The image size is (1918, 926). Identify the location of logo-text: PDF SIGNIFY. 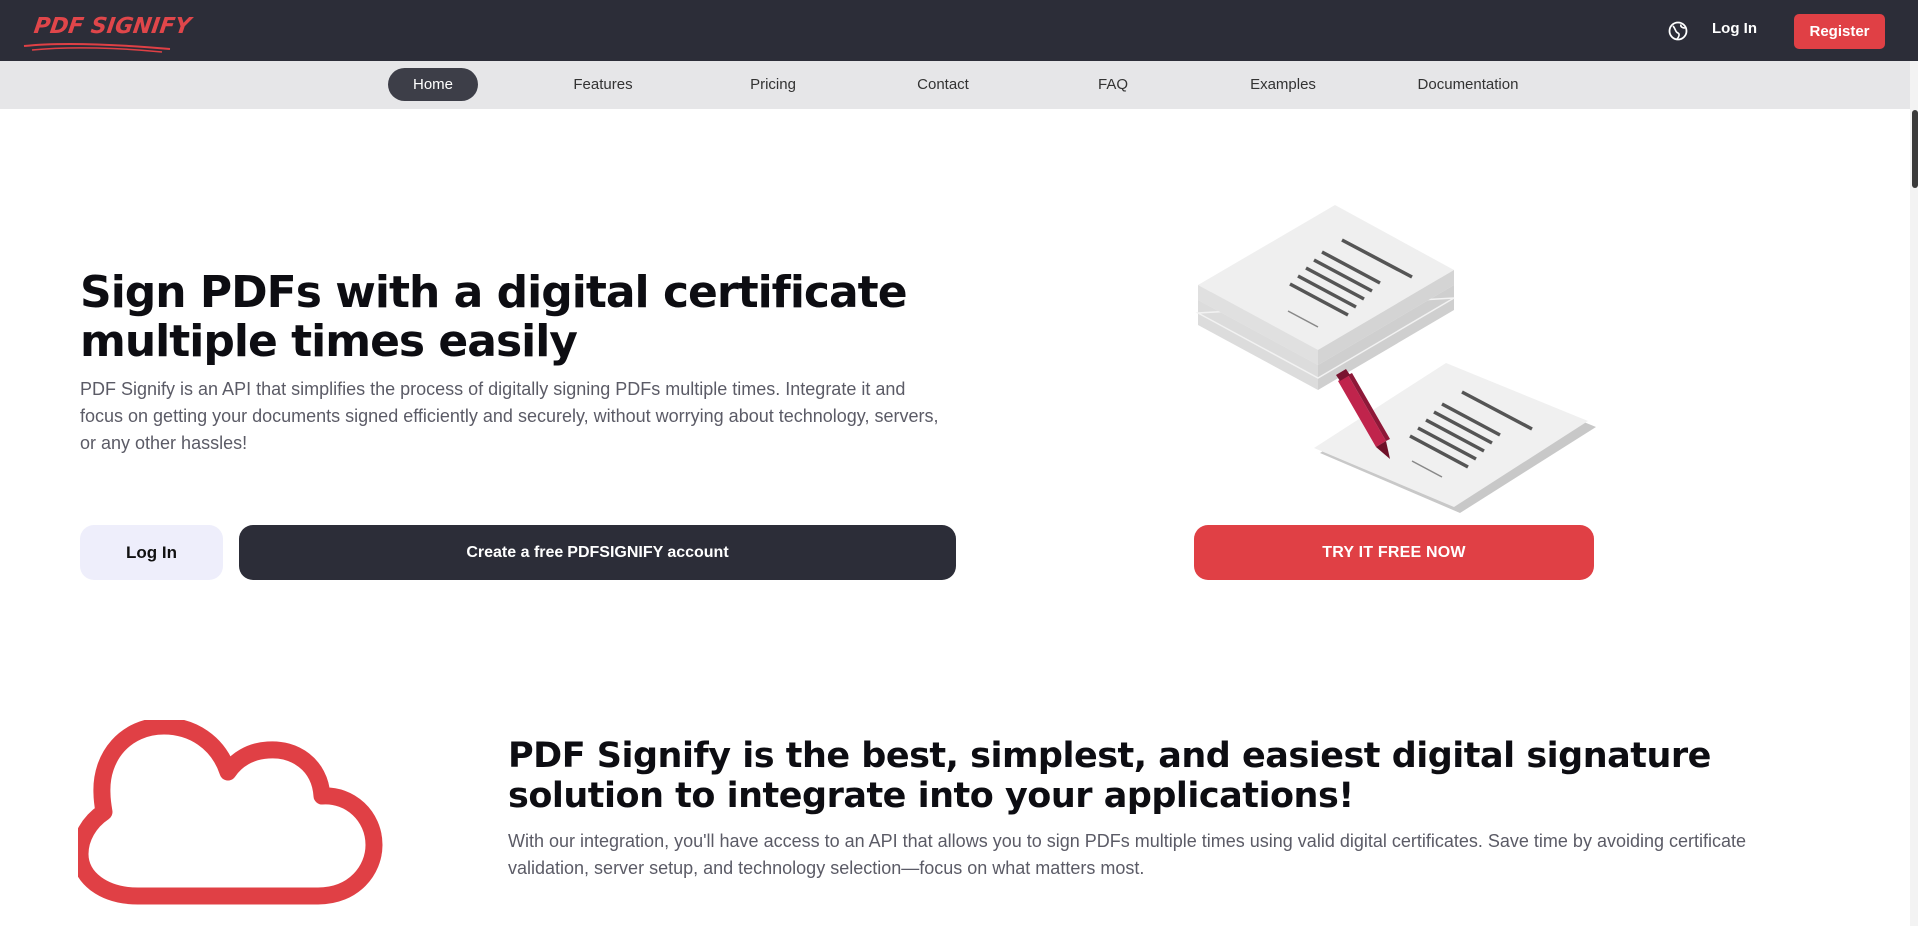
(112, 26).